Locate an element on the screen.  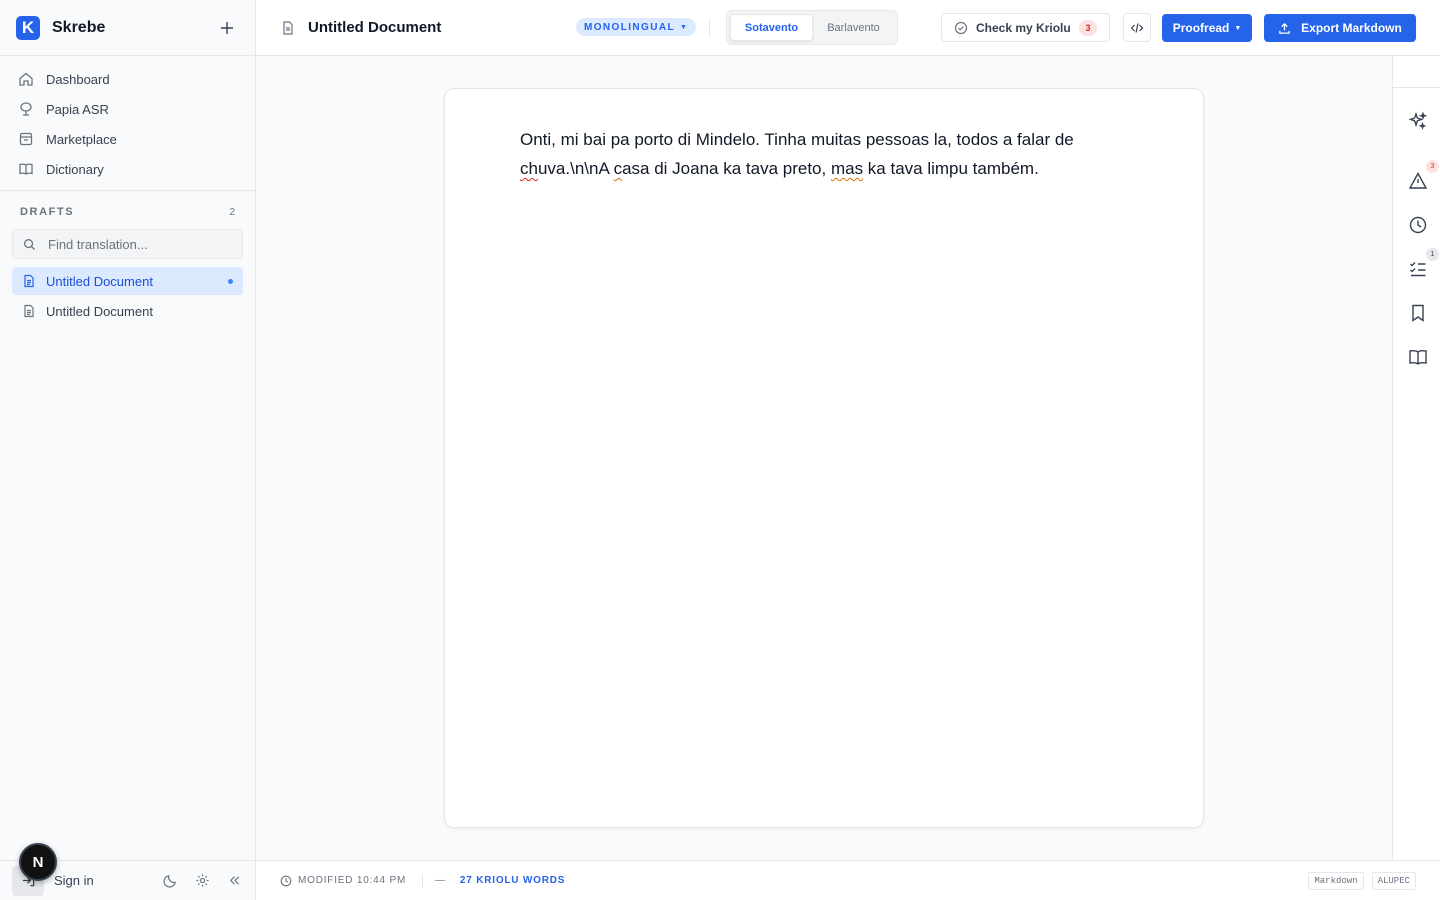
right-tool-rail: 3 1 is located at coordinates (1416, 458).